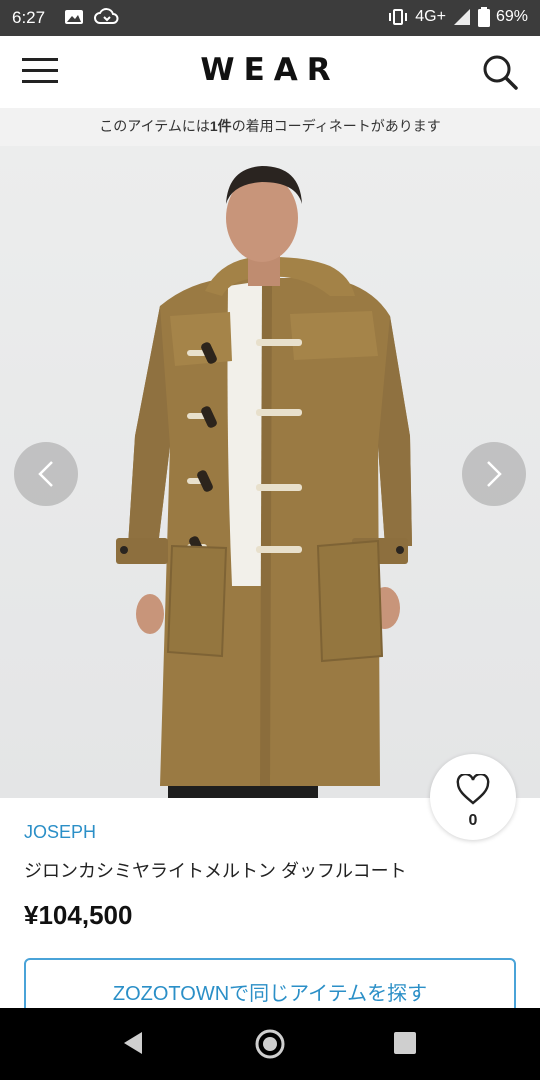 The image size is (540, 1080). I want to click on favorite-button: 0, so click(473, 797).